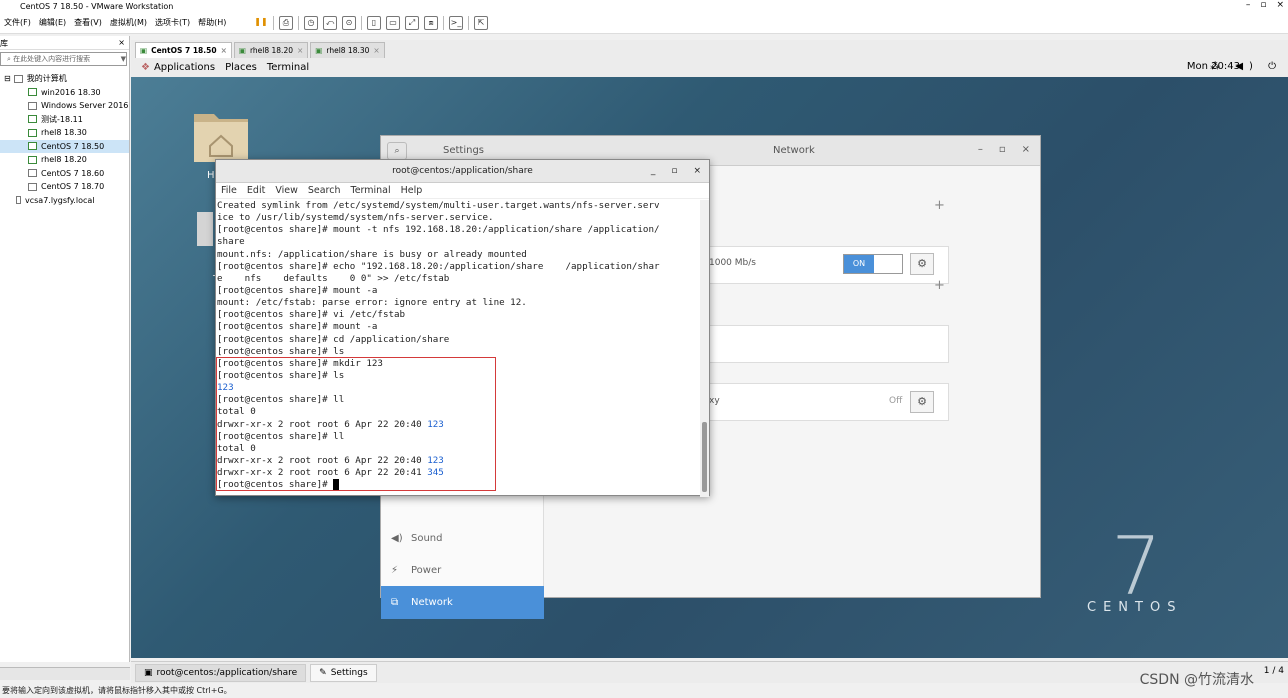 This screenshot has height=698, width=1288. Describe the element at coordinates (221, 137) in the screenshot. I see `home-folder-icon` at that location.